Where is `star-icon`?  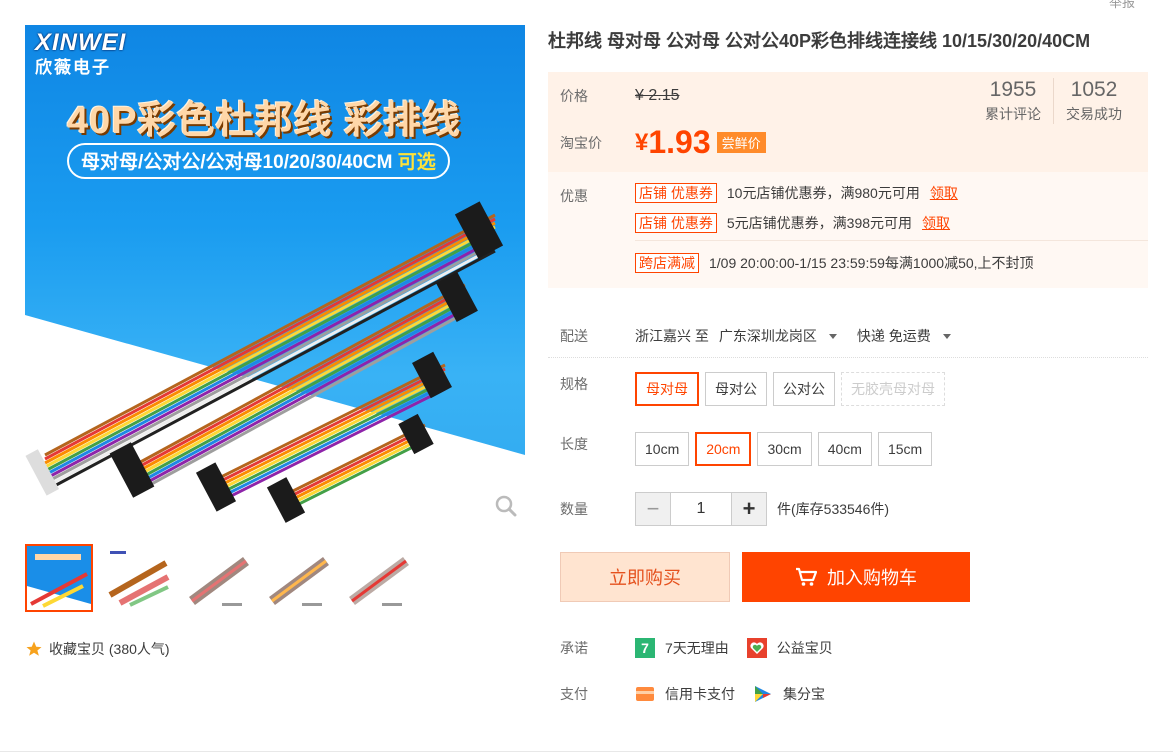 star-icon is located at coordinates (34, 648).